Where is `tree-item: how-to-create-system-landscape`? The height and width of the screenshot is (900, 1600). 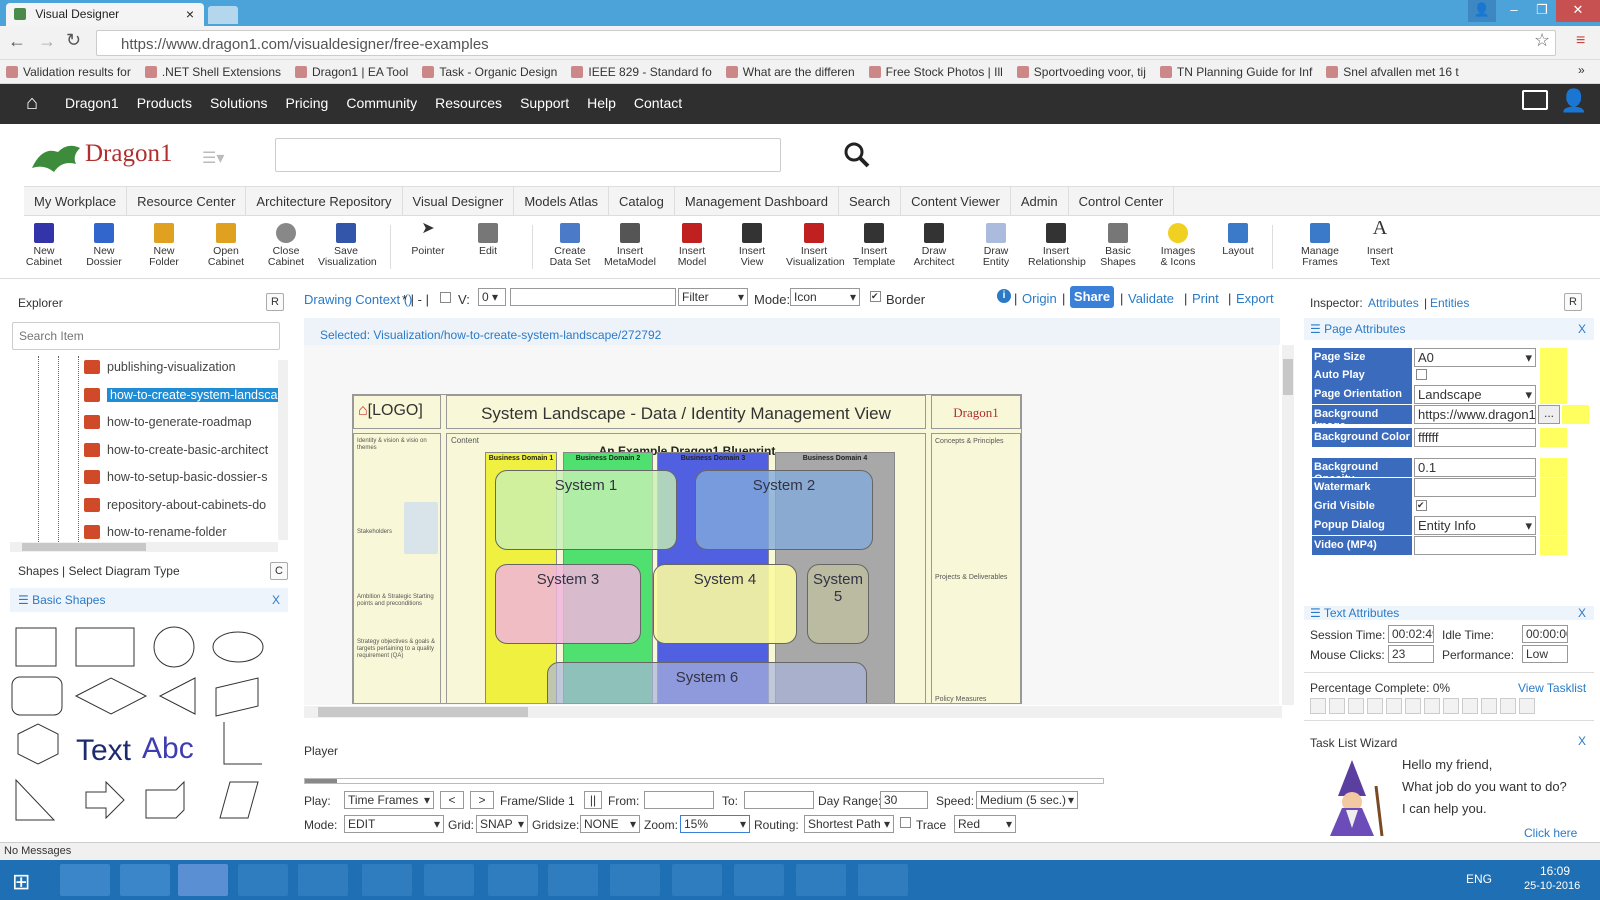 tree-item: how-to-create-system-landscape is located at coordinates (182, 395).